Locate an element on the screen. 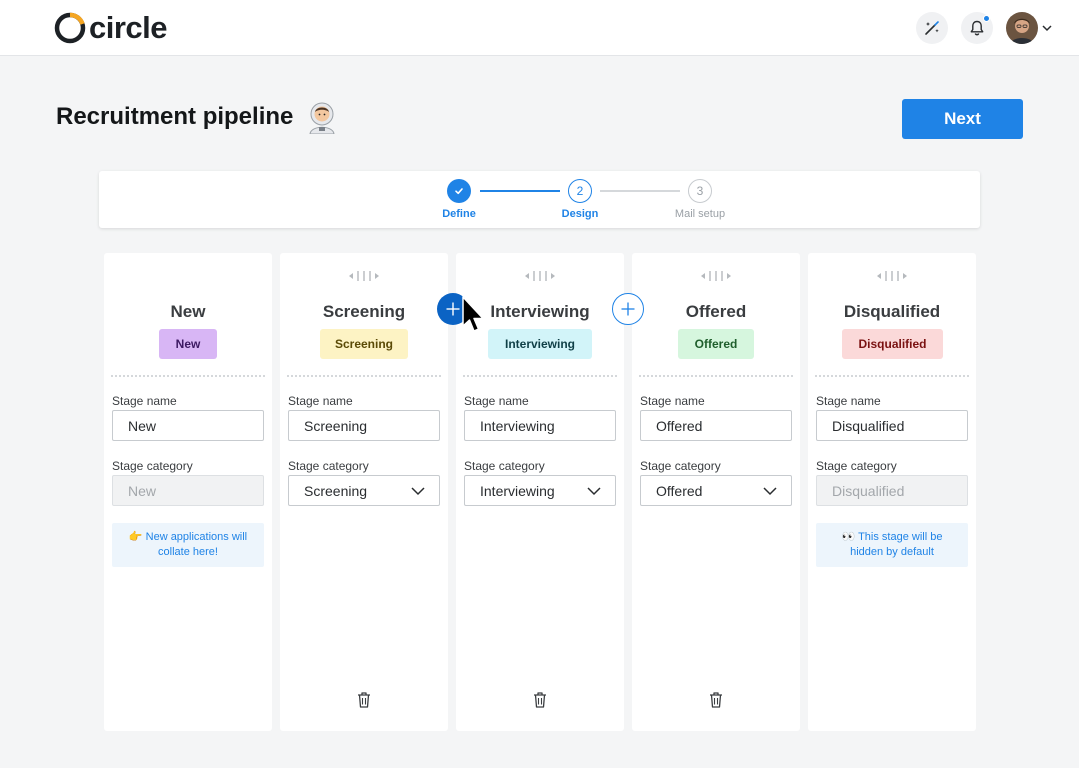 The width and height of the screenshot is (1079, 768). stage-badge: Disqualified is located at coordinates (892, 344).